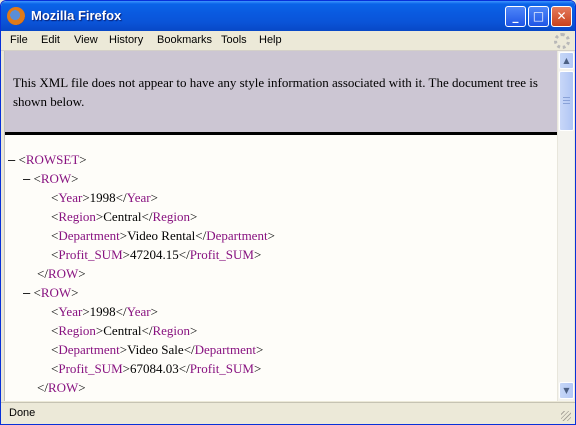 The image size is (576, 425). I want to click on menu-bookmarks: Bookmarks, so click(184, 40).